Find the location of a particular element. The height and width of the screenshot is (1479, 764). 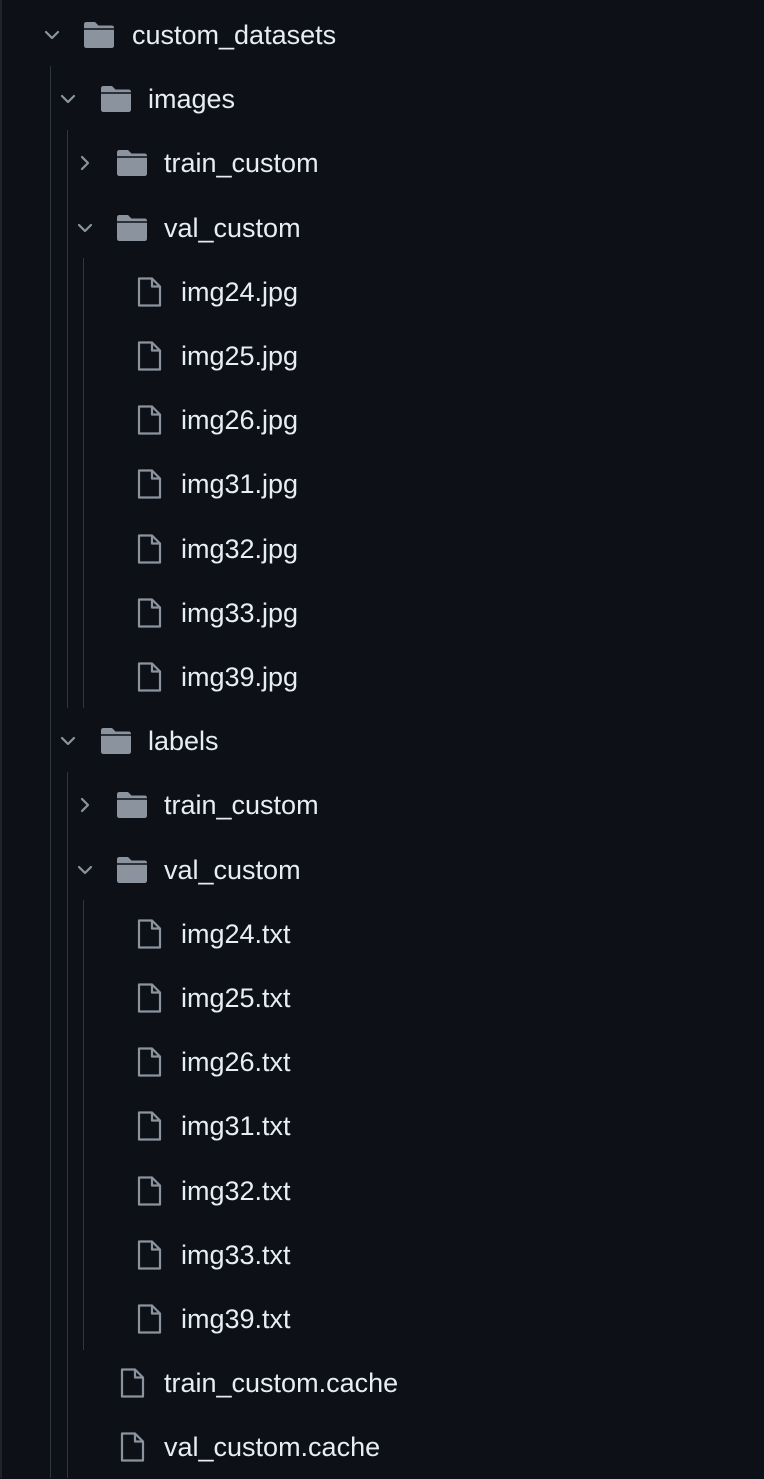

file-label: img24.jpg is located at coordinates (240, 292).